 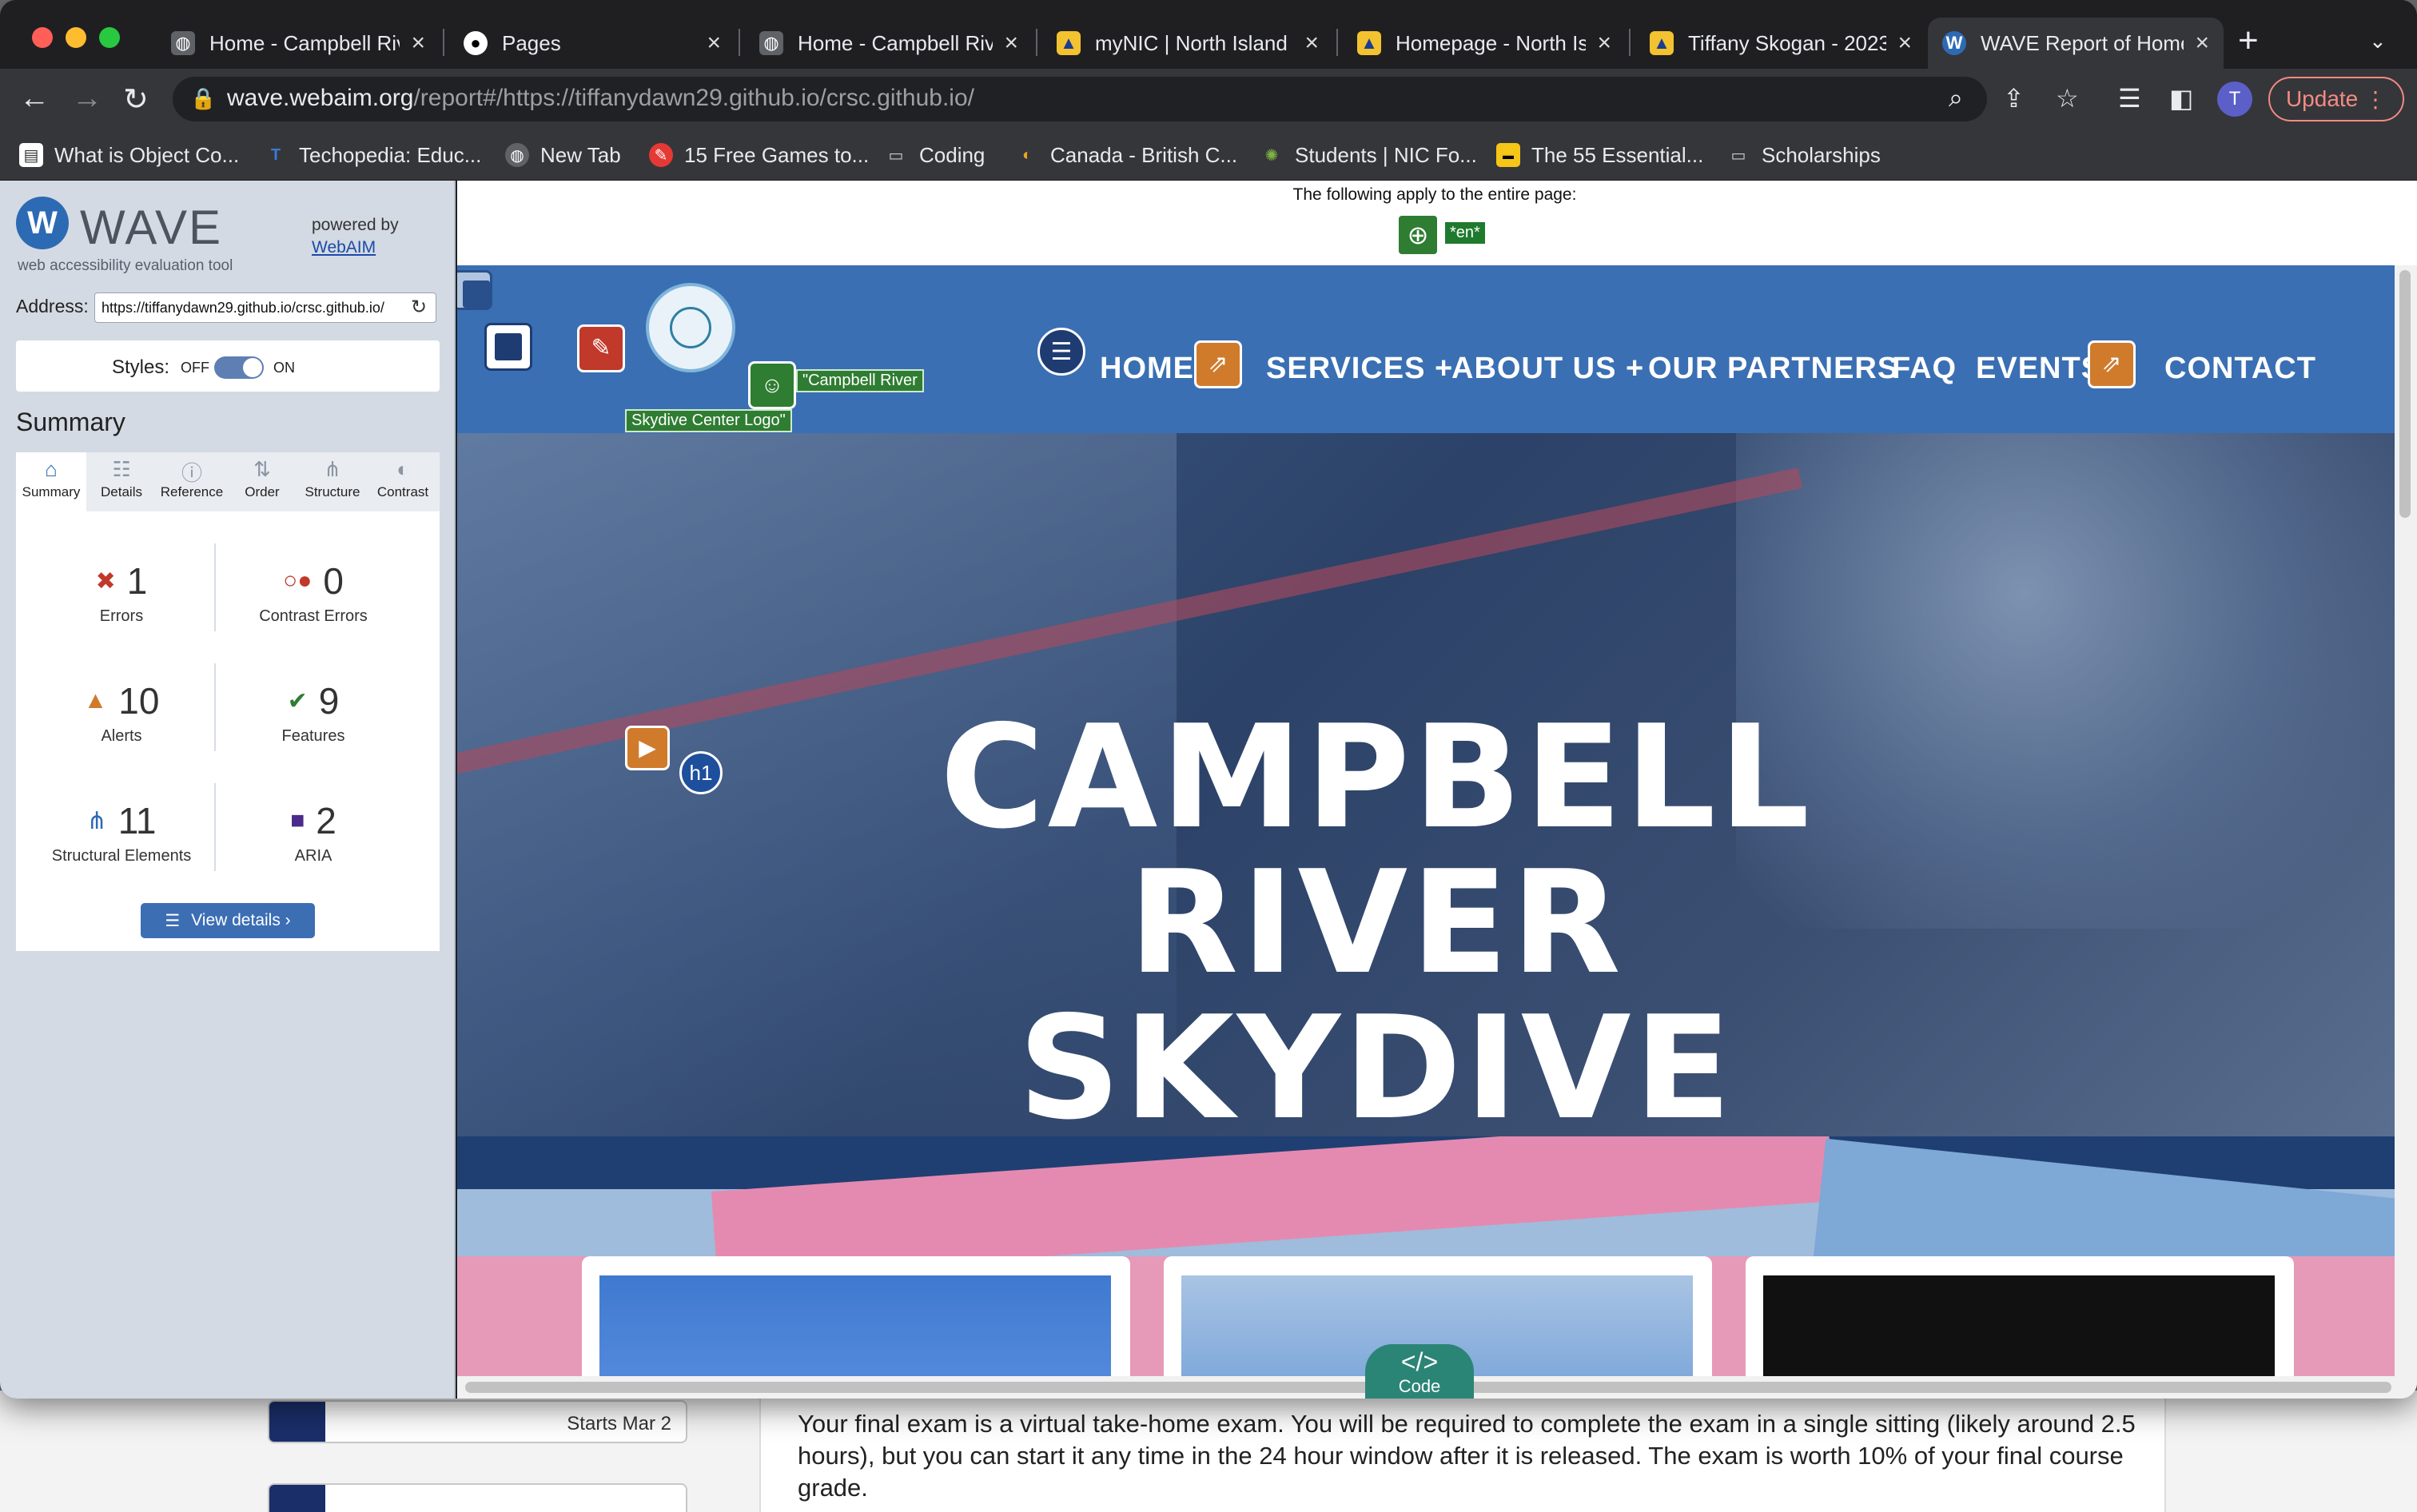 What do you see at coordinates (2067, 98) in the screenshot?
I see `bookmark-star-icon: ☆` at bounding box center [2067, 98].